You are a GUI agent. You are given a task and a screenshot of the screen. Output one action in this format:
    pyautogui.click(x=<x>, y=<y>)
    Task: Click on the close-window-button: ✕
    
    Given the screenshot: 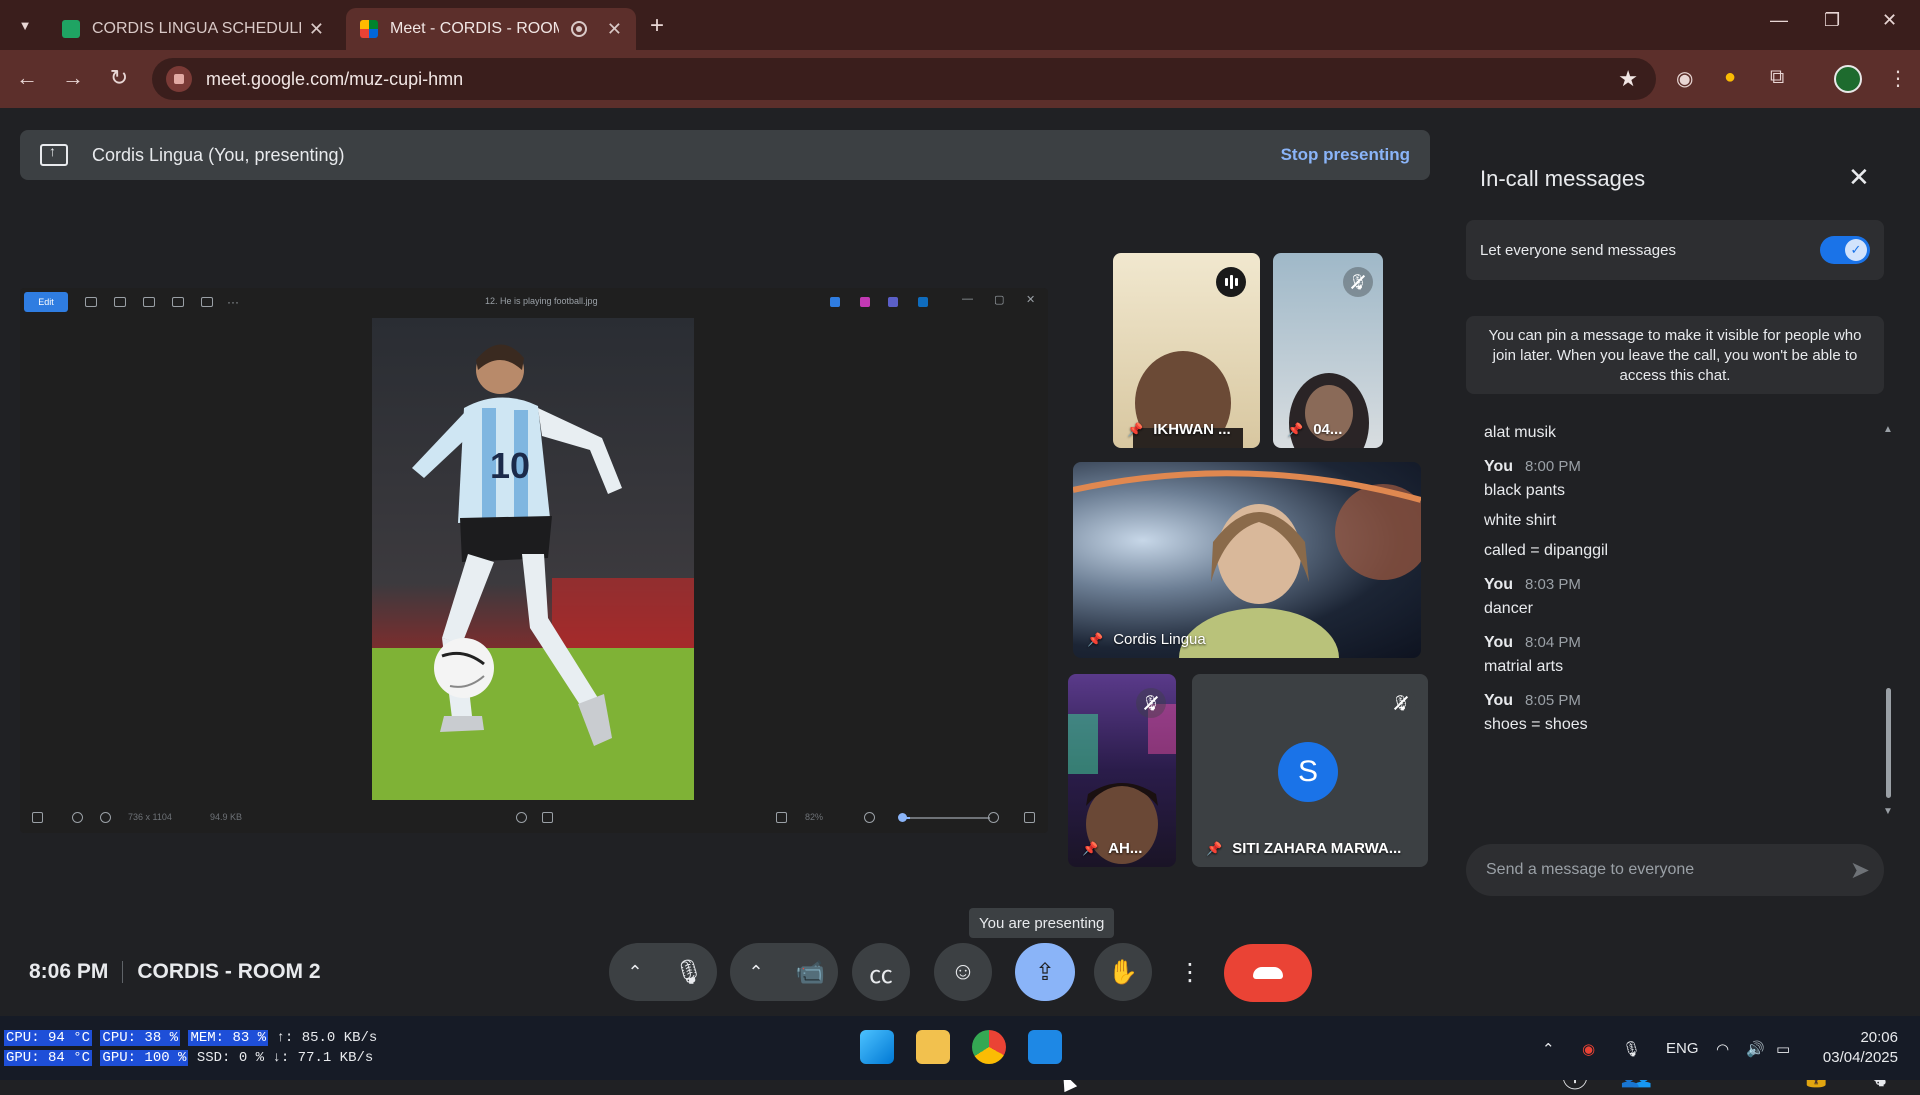 What is the action you would take?
    pyautogui.click(x=1889, y=20)
    